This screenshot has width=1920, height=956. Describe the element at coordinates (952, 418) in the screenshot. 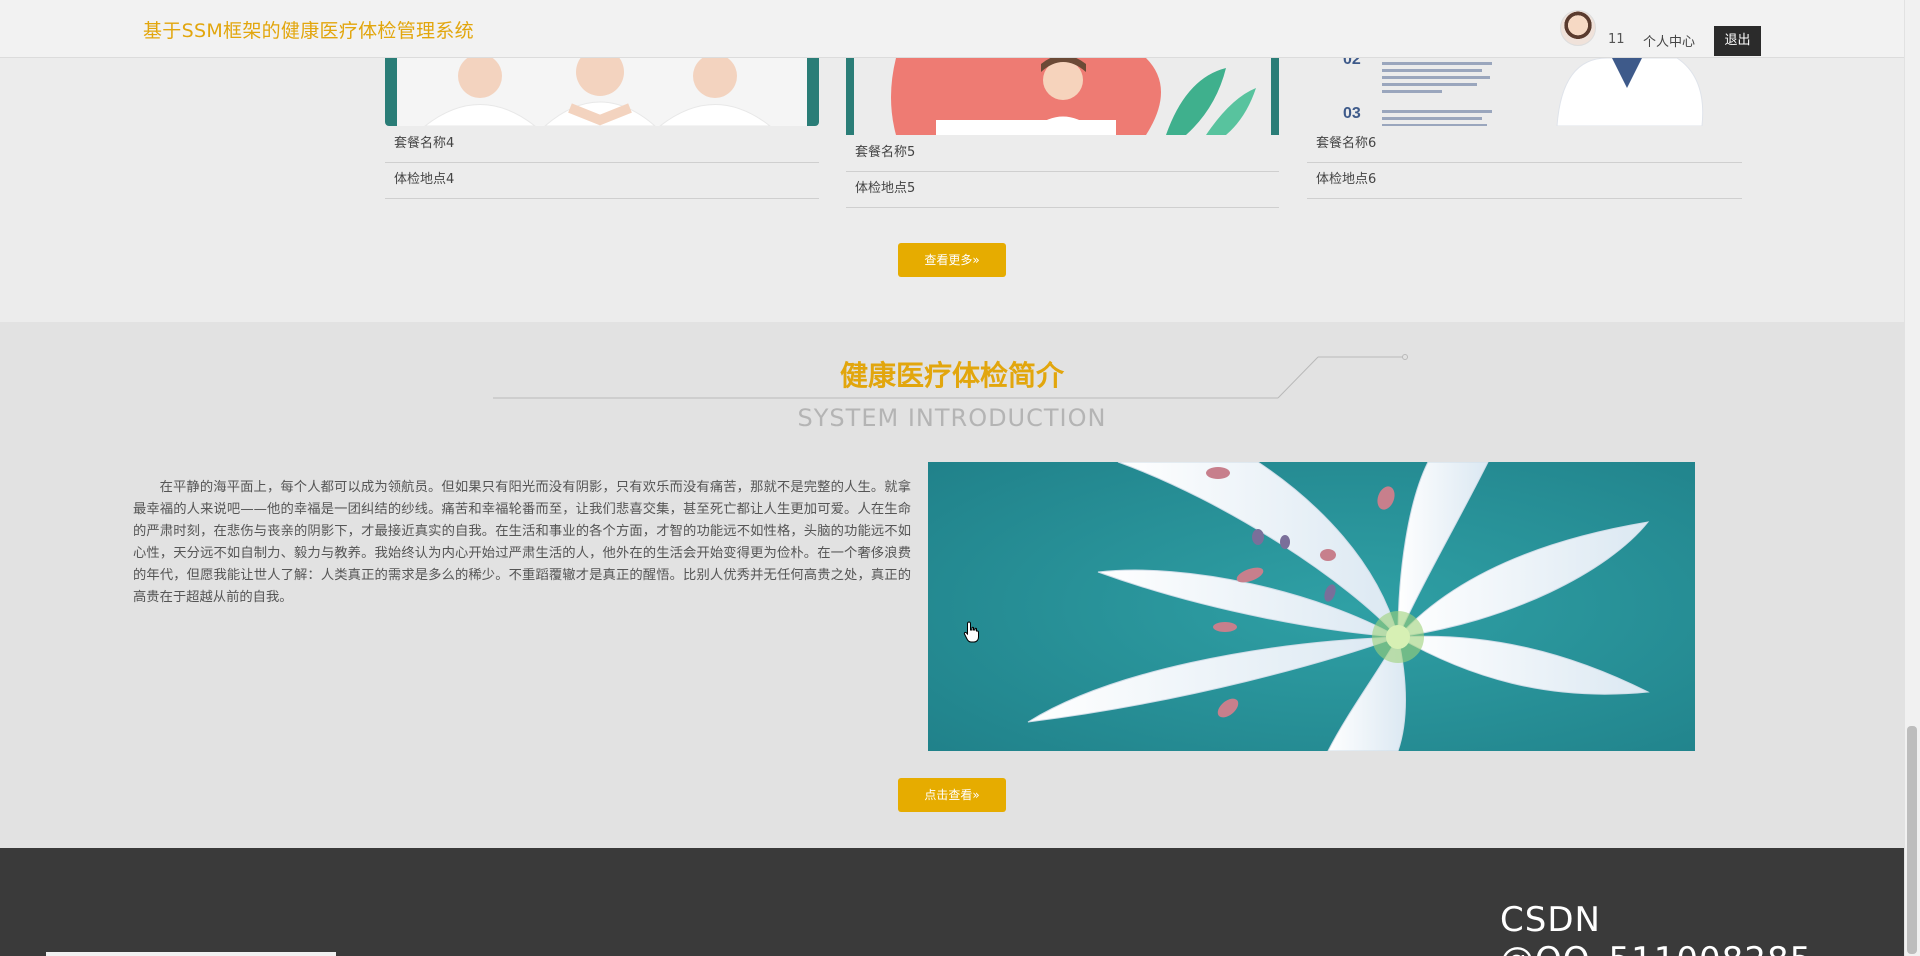

I see `intro-subtitle: SYSTEM INTRODUCTION` at that location.